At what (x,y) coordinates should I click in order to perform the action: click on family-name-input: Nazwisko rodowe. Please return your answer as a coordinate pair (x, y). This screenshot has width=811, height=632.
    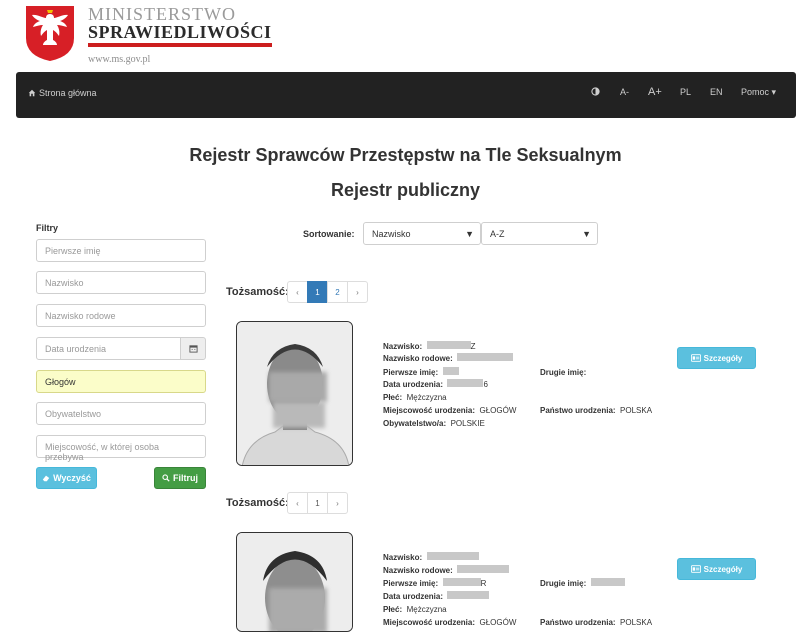
    Looking at the image, I should click on (121, 315).